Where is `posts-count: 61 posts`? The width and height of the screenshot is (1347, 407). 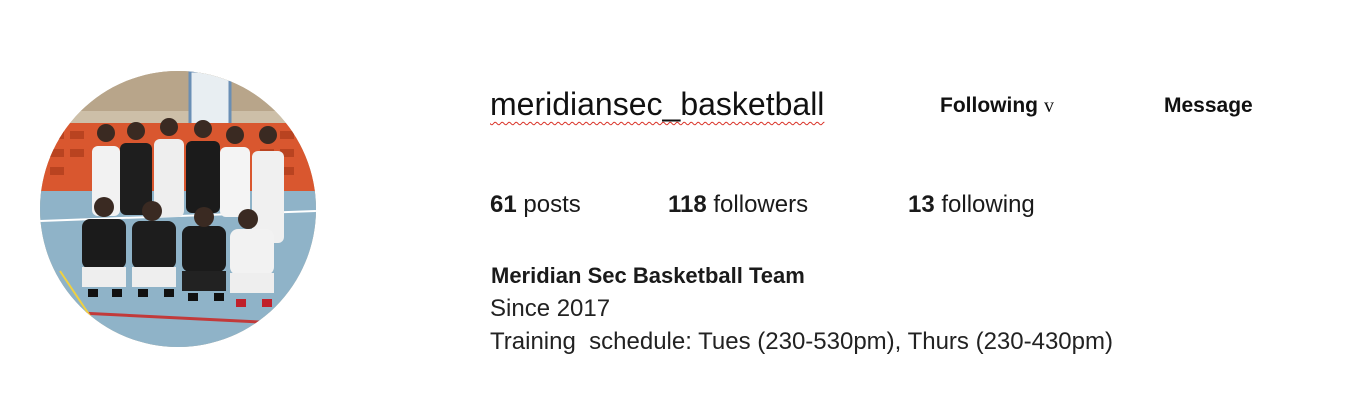 posts-count: 61 posts is located at coordinates (535, 205).